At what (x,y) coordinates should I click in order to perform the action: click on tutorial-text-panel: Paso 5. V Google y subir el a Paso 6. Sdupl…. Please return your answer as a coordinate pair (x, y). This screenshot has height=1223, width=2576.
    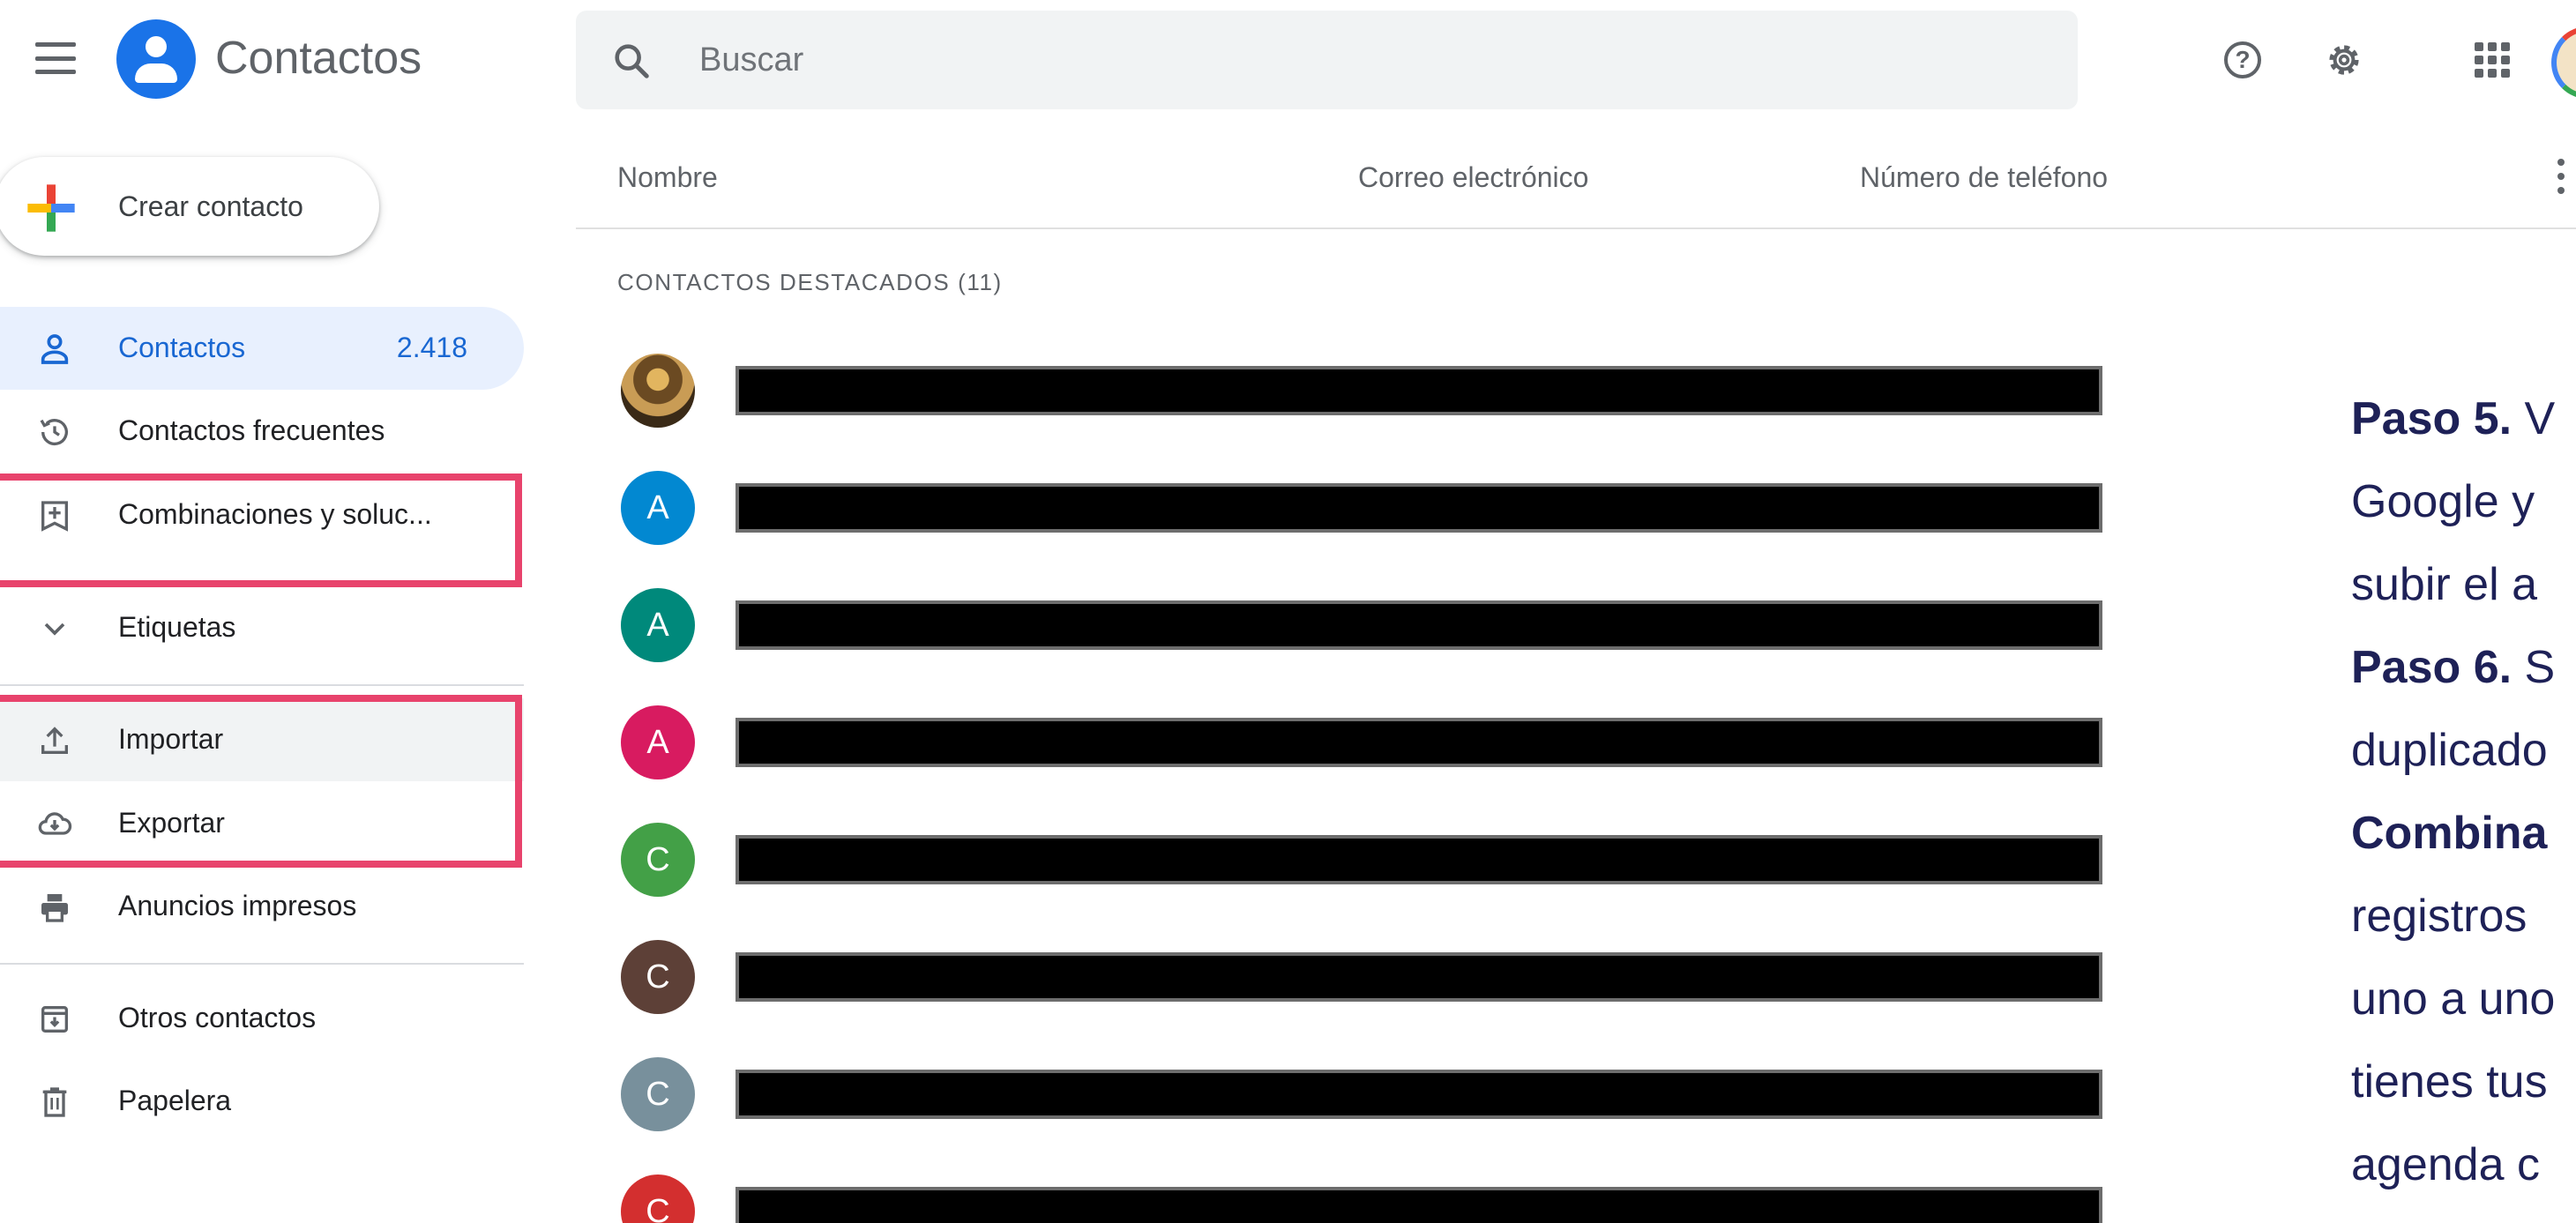
    Looking at the image, I should click on (2463, 791).